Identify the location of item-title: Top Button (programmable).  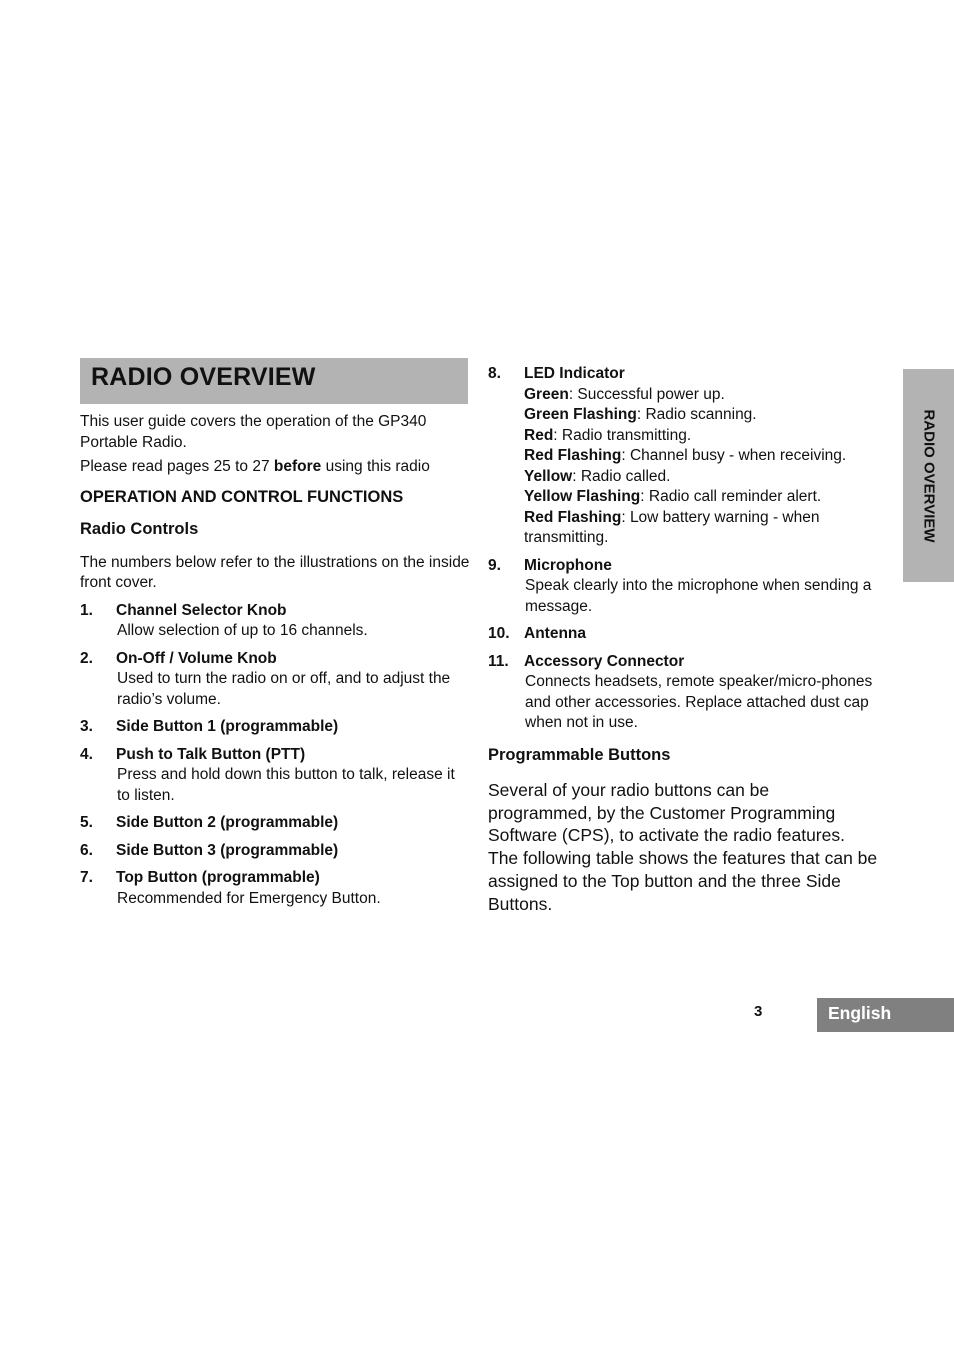
(218, 877).